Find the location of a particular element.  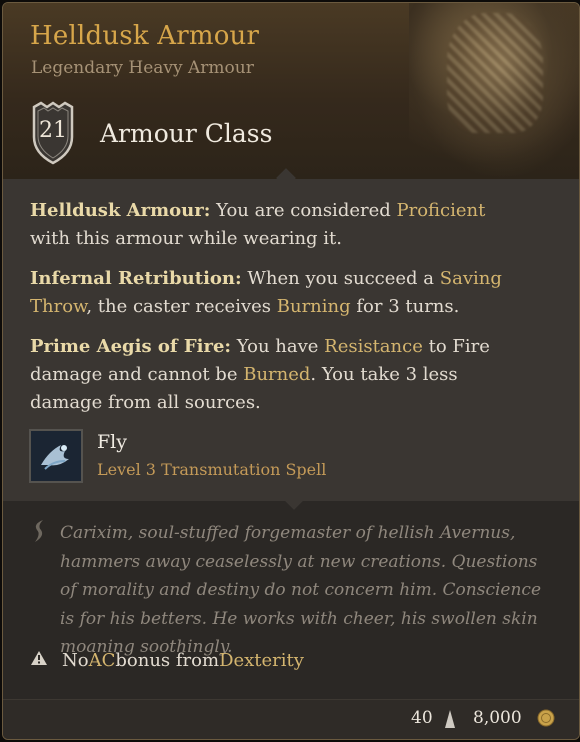

price-value: 8,000 is located at coordinates (497, 718).